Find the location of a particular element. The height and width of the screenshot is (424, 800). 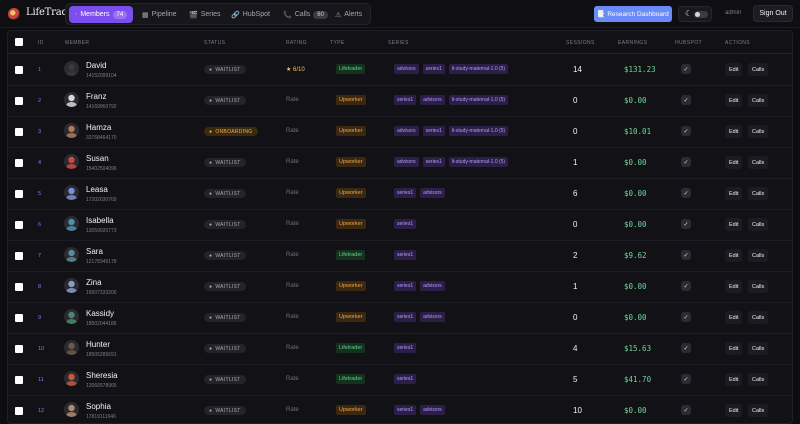

member-name: Susan is located at coordinates (97, 158).